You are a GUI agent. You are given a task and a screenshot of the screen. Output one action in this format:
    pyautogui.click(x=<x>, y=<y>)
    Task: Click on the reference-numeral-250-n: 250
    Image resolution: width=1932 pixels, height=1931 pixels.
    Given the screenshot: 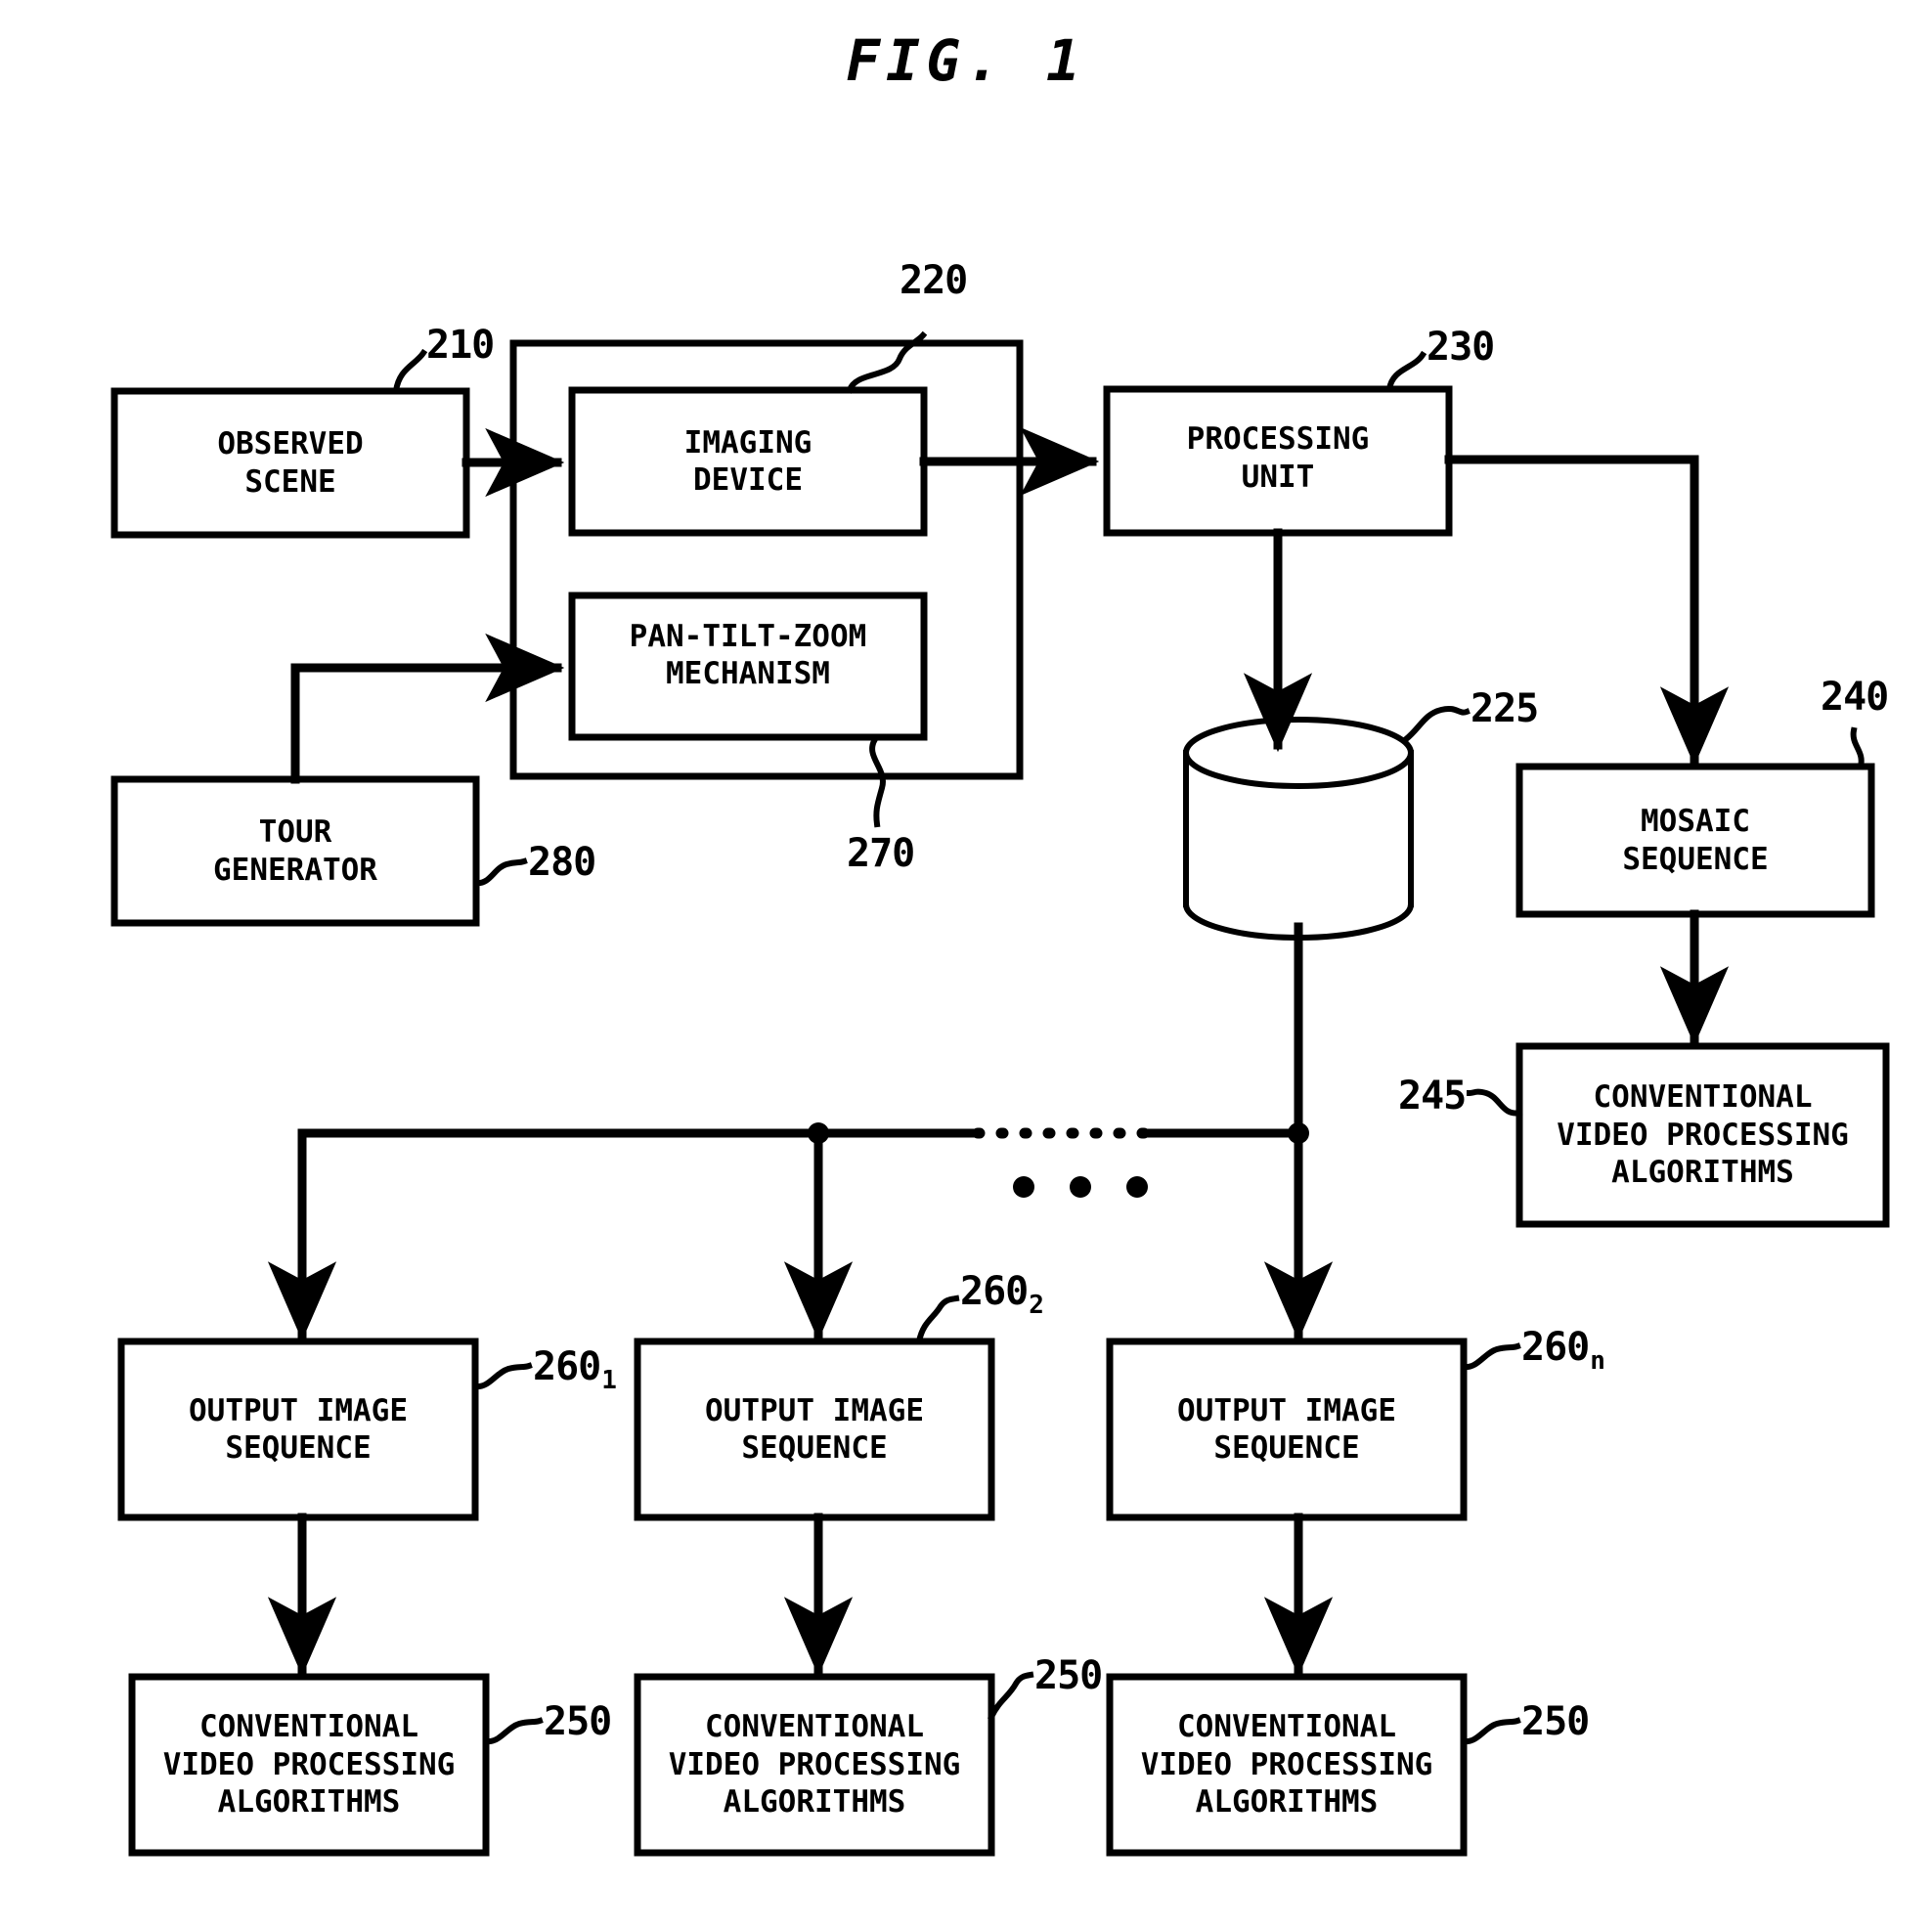 What is the action you would take?
    pyautogui.click(x=1555, y=1721)
    